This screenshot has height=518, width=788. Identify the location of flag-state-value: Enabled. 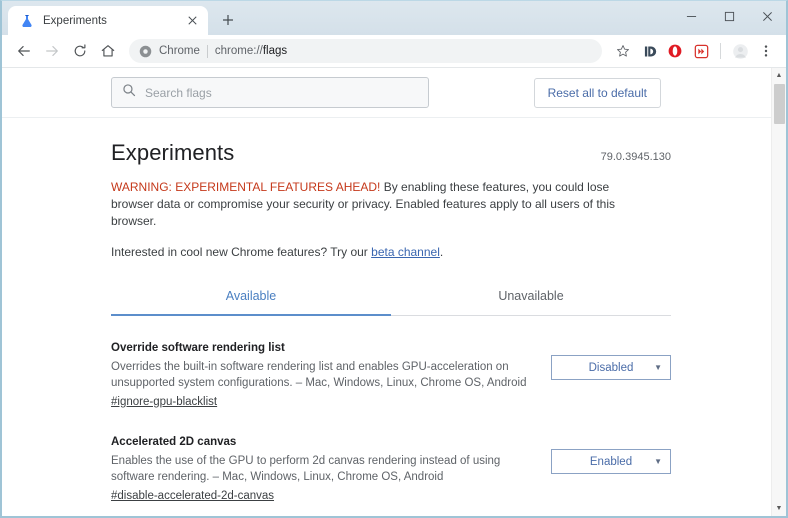
(611, 461).